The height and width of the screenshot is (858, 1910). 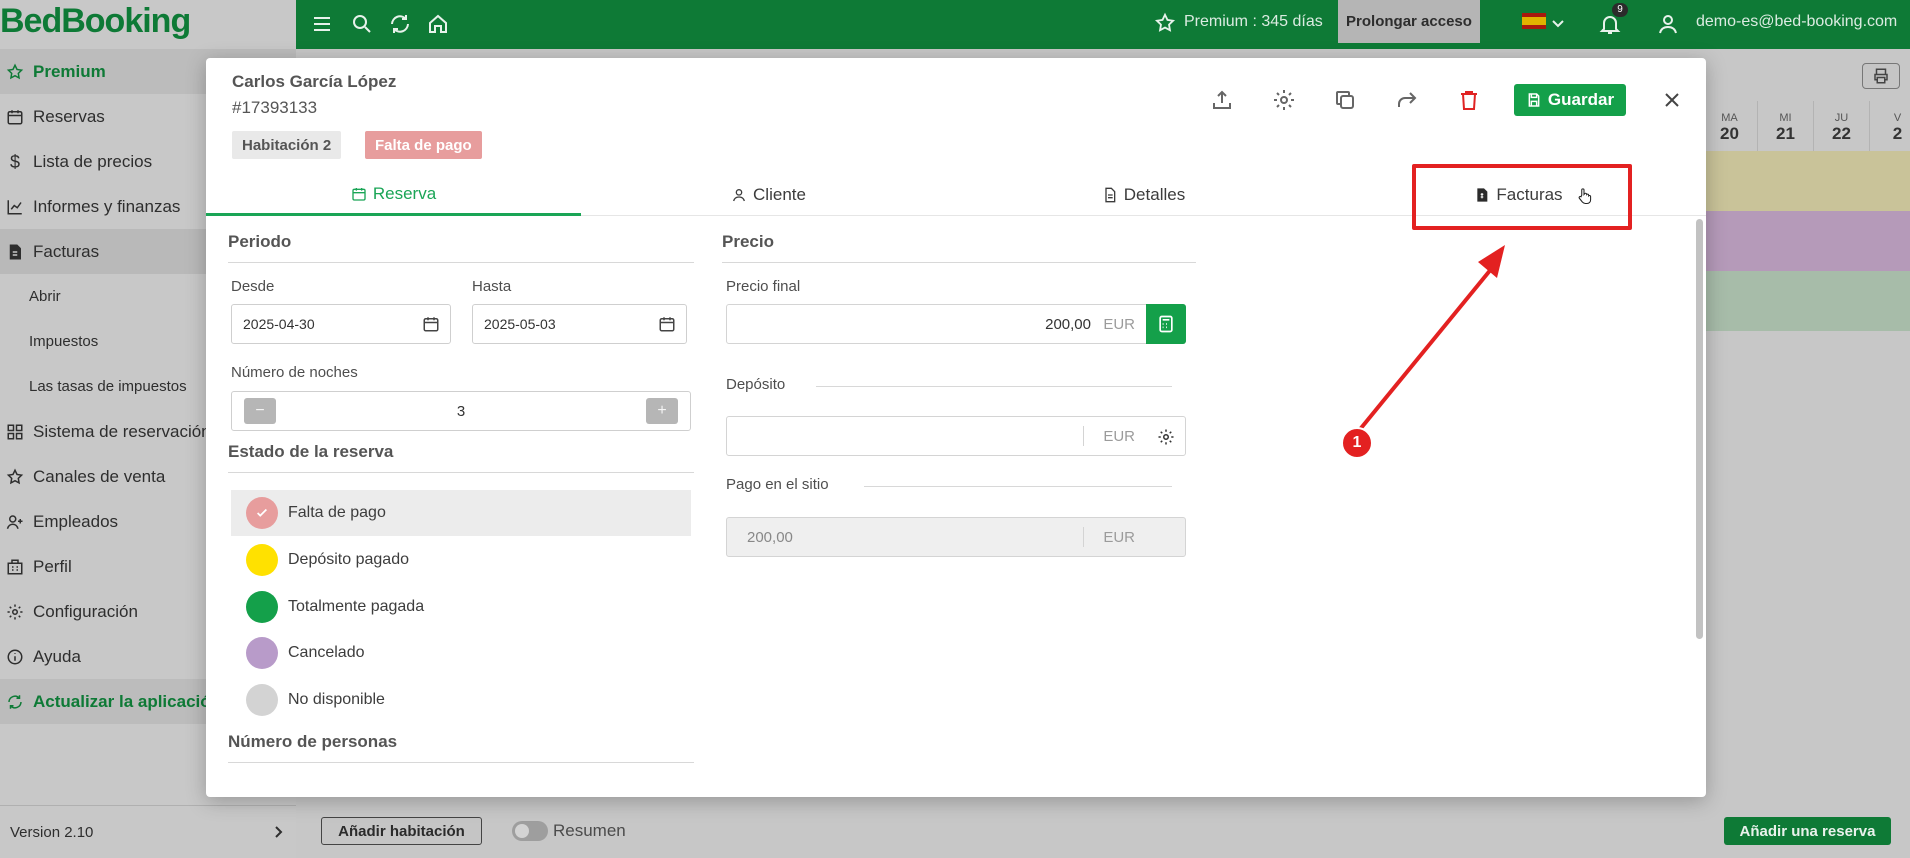 I want to click on status-option-unpaid: Falta de pago, so click(x=461, y=513).